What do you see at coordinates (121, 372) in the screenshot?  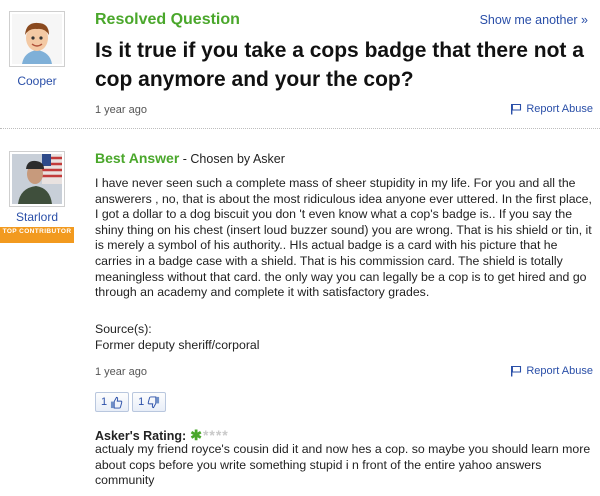 I see `answer-time: 1 year ago` at bounding box center [121, 372].